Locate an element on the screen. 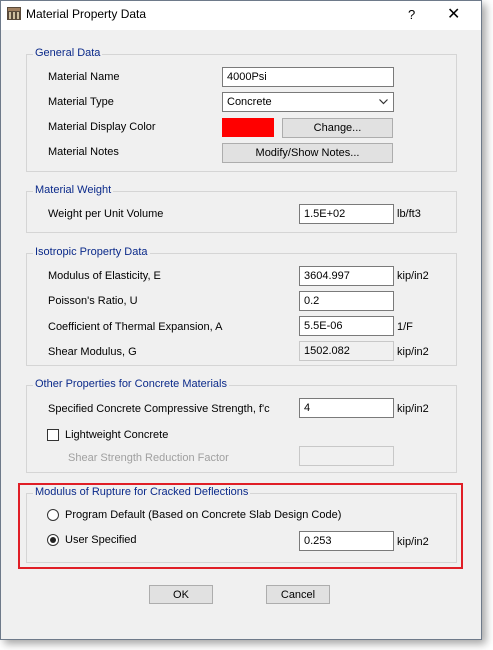 The width and height of the screenshot is (493, 650). app-icon is located at coordinates (14, 13).